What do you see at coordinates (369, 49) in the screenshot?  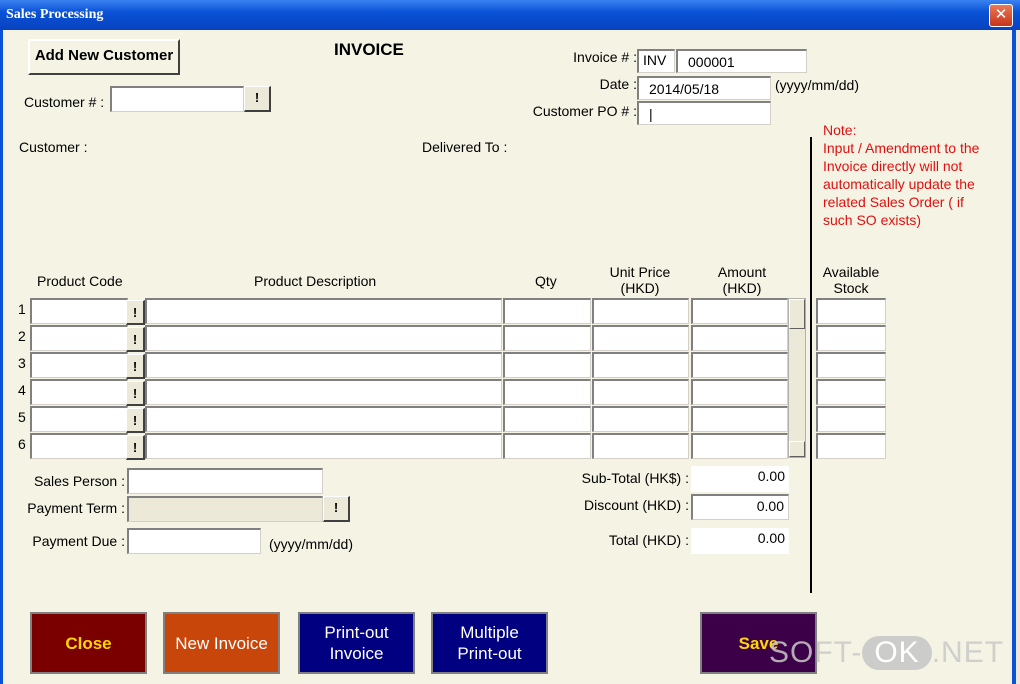 I see `invoice-heading: INVOICE` at bounding box center [369, 49].